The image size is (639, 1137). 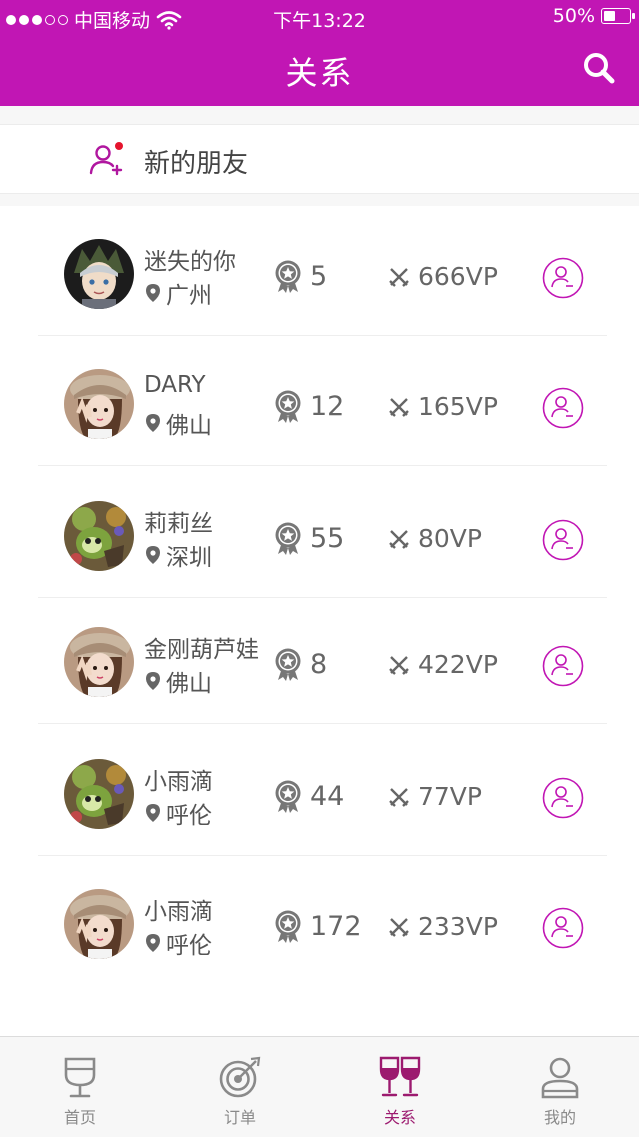 I want to click on friend-level: 55, so click(x=309, y=538).